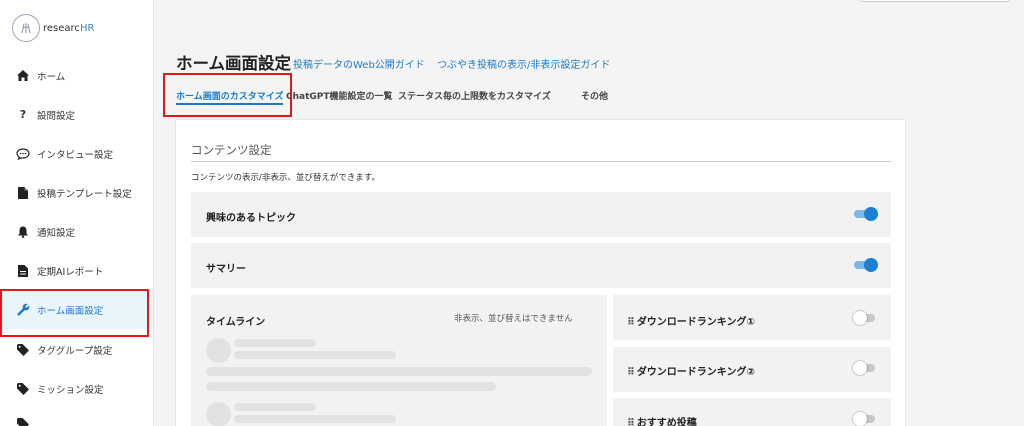 The width and height of the screenshot is (1024, 426). What do you see at coordinates (23, 114) in the screenshot?
I see `question-icon: ?` at bounding box center [23, 114].